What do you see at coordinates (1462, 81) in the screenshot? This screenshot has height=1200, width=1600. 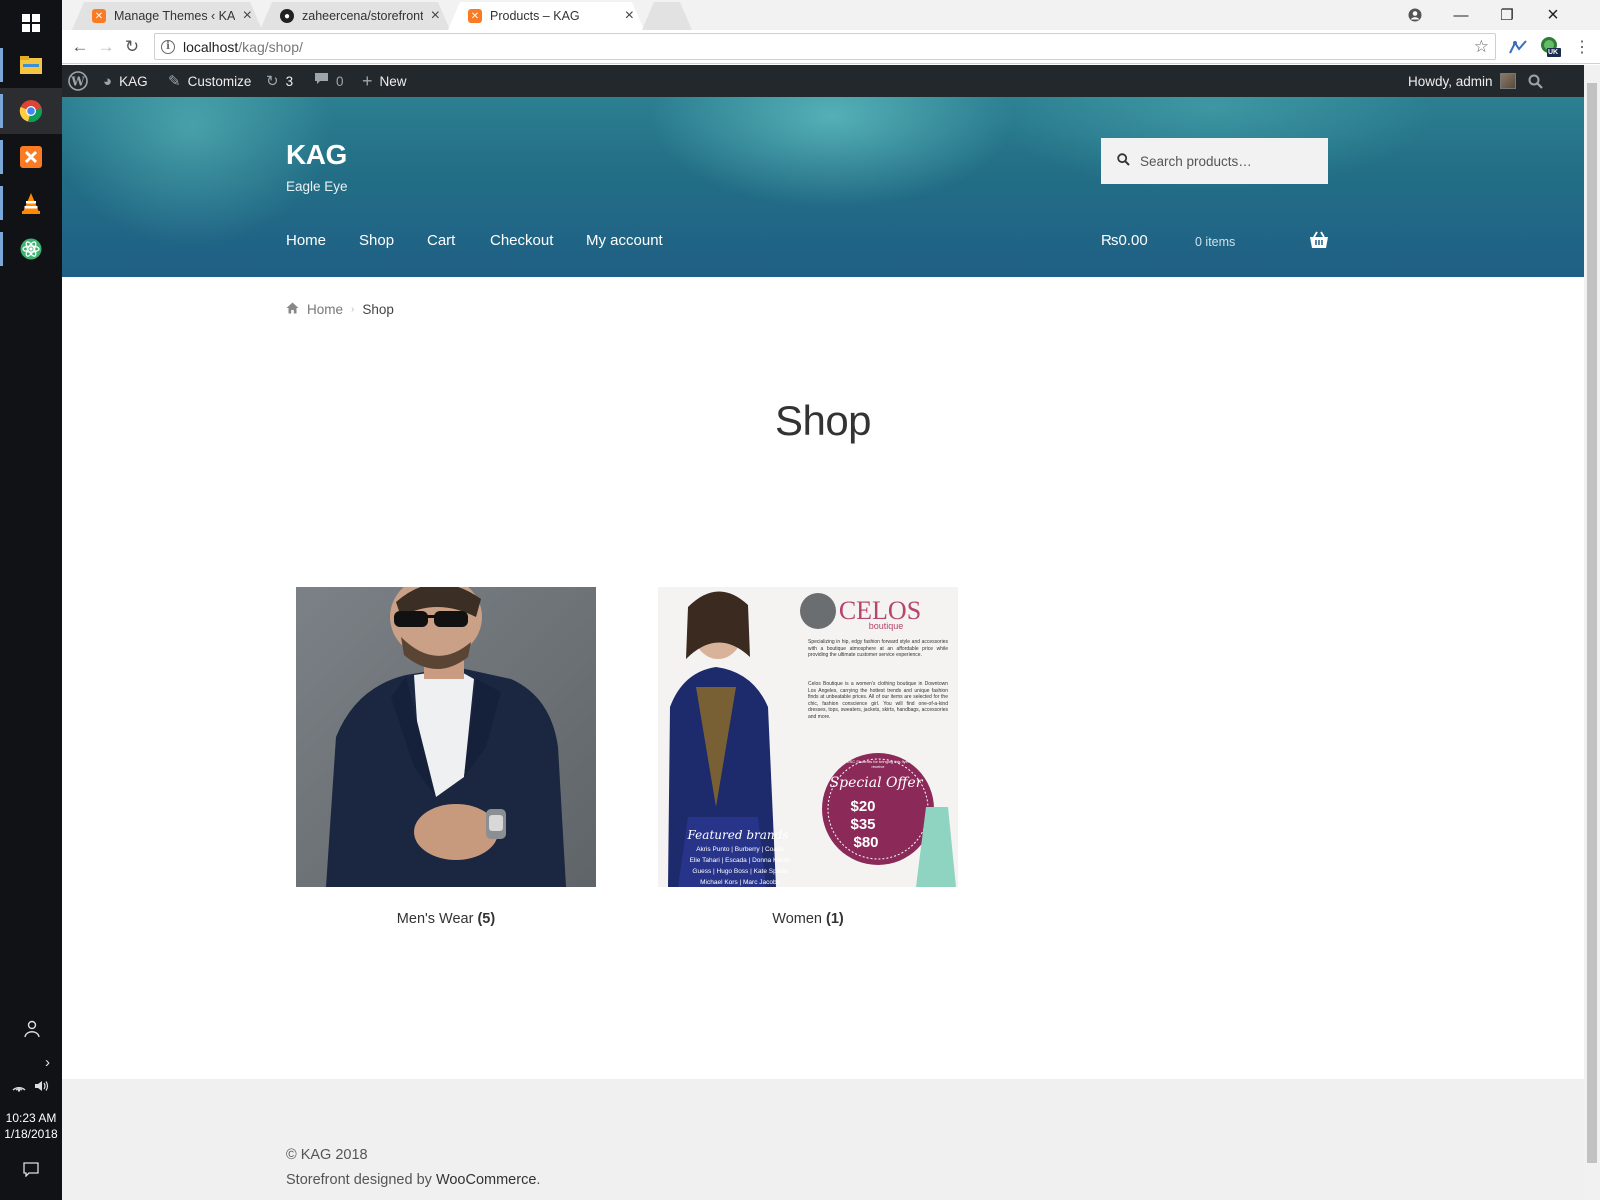 I see `admin-bar-account: Howdy, admin` at bounding box center [1462, 81].